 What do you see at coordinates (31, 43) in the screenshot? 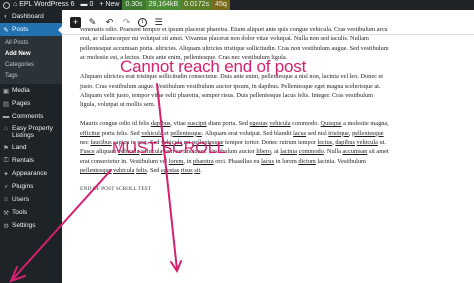
I see `submenu-item-all-posts: All Posts` at bounding box center [31, 43].